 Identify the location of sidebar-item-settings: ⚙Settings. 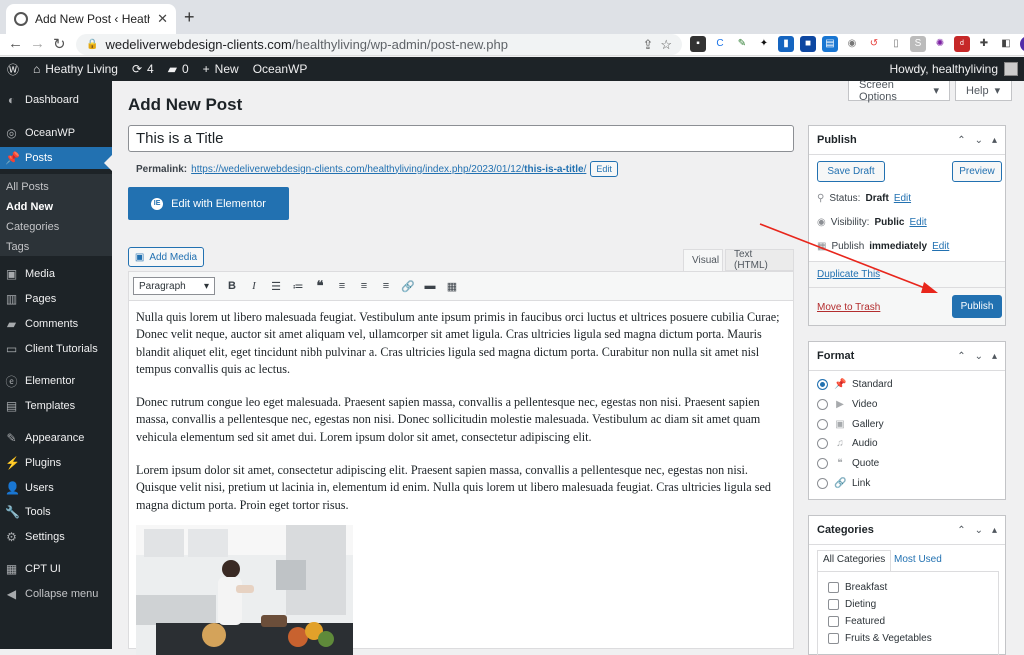
(56, 537).